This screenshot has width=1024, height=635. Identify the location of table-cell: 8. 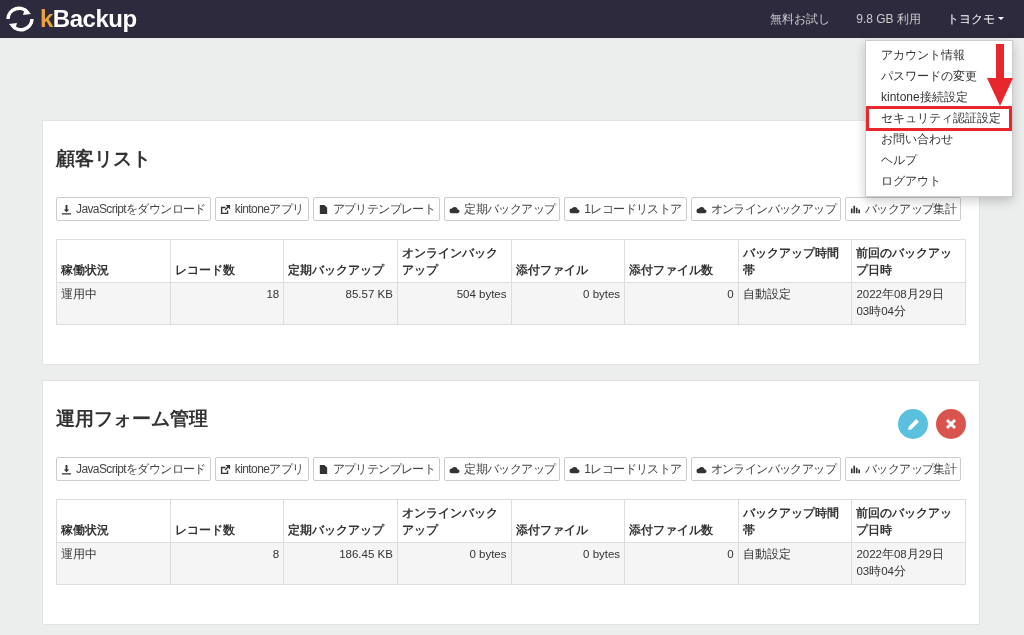
(227, 563).